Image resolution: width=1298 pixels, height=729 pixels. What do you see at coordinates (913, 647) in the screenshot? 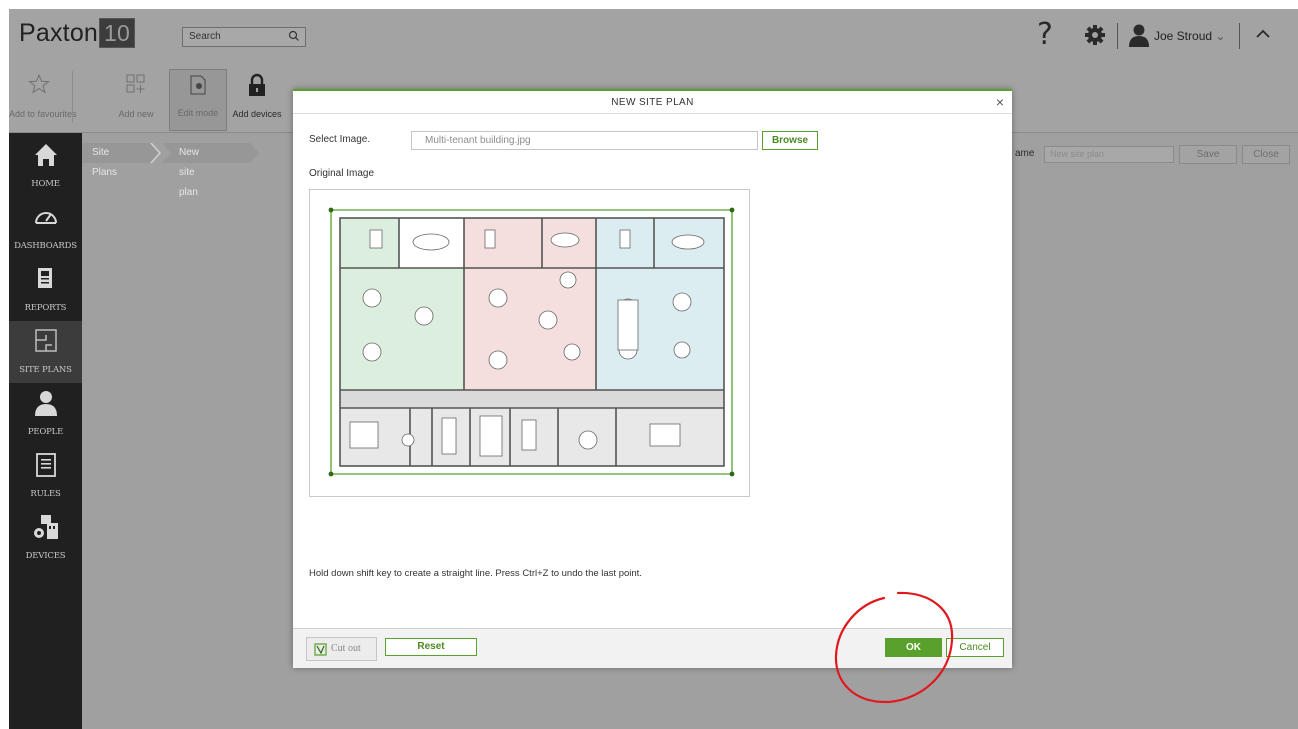
I see `ok-button: OK` at bounding box center [913, 647].